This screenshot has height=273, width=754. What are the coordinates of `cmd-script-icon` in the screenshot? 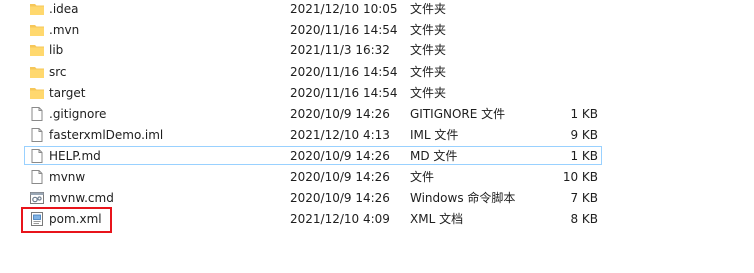 It's located at (37, 198).